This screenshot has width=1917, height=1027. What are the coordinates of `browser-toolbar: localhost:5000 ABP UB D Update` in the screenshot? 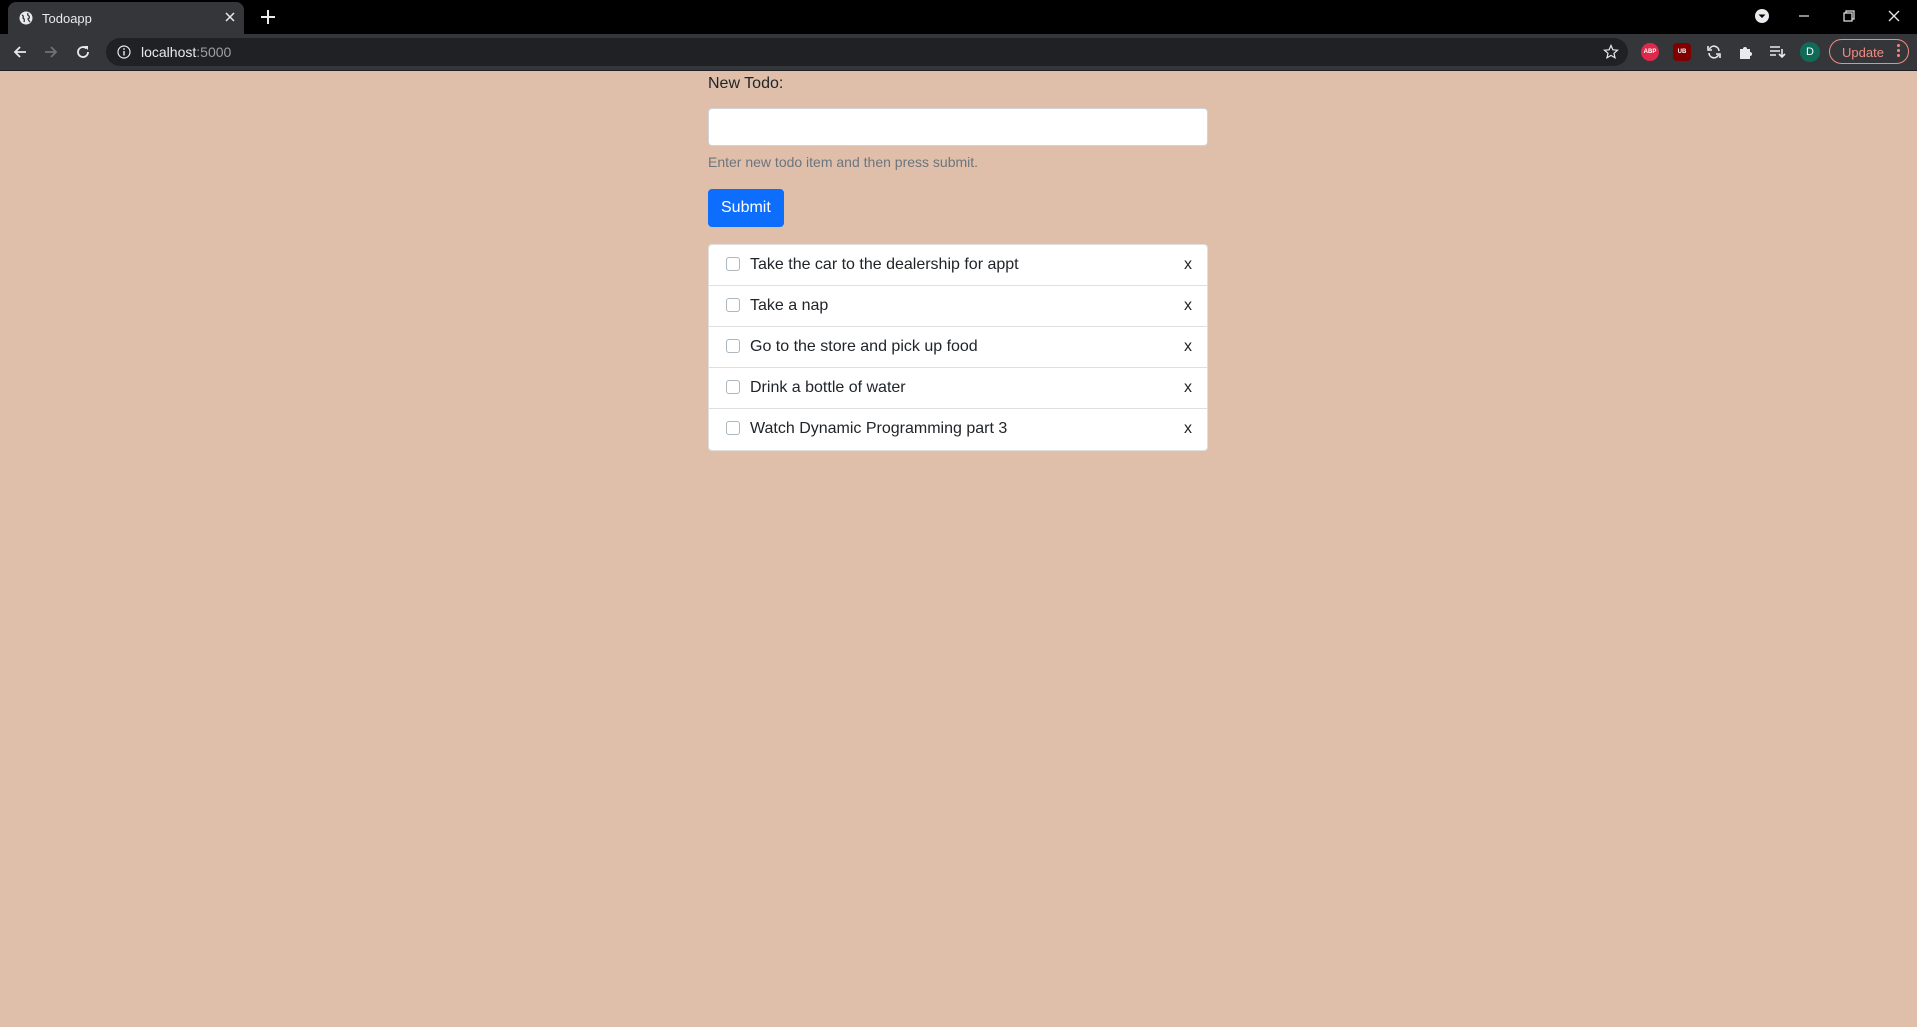 It's located at (958, 52).